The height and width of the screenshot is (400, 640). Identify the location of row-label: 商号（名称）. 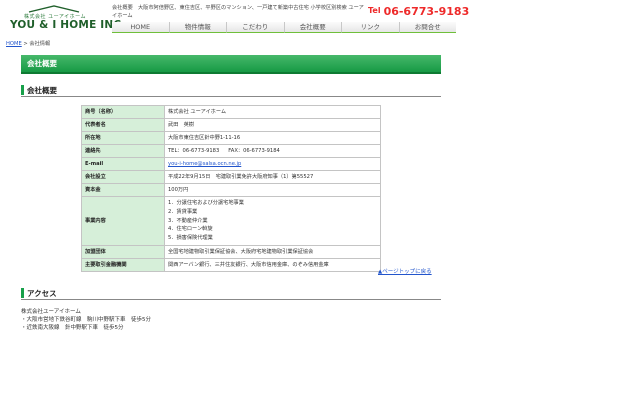
(123, 112).